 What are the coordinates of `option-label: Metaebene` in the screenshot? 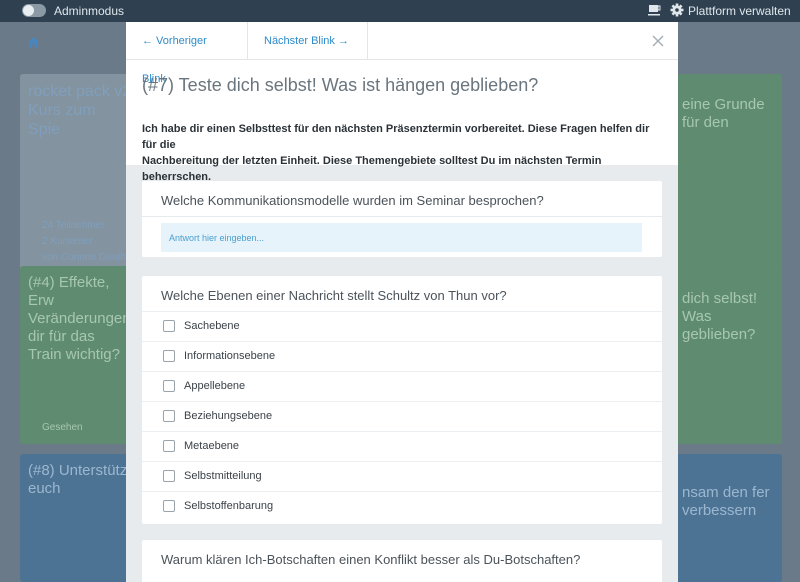 It's located at (212, 446).